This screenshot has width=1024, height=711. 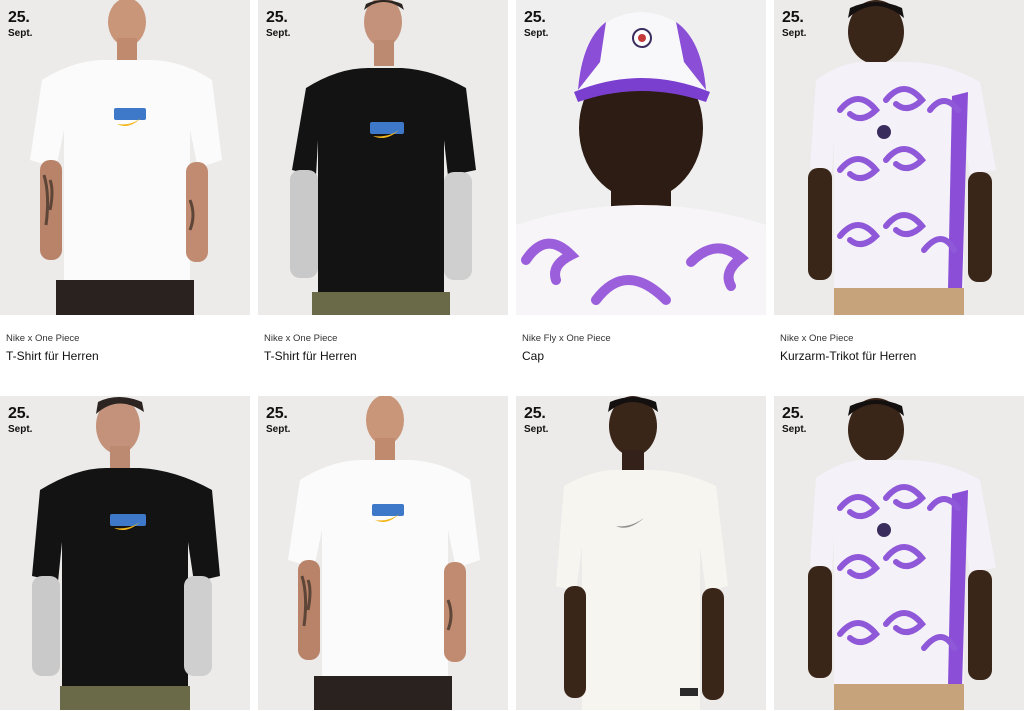 I want to click on product-card: 25. Sept. Nike Fly x One Piece Cap, so click(x=641, y=182).